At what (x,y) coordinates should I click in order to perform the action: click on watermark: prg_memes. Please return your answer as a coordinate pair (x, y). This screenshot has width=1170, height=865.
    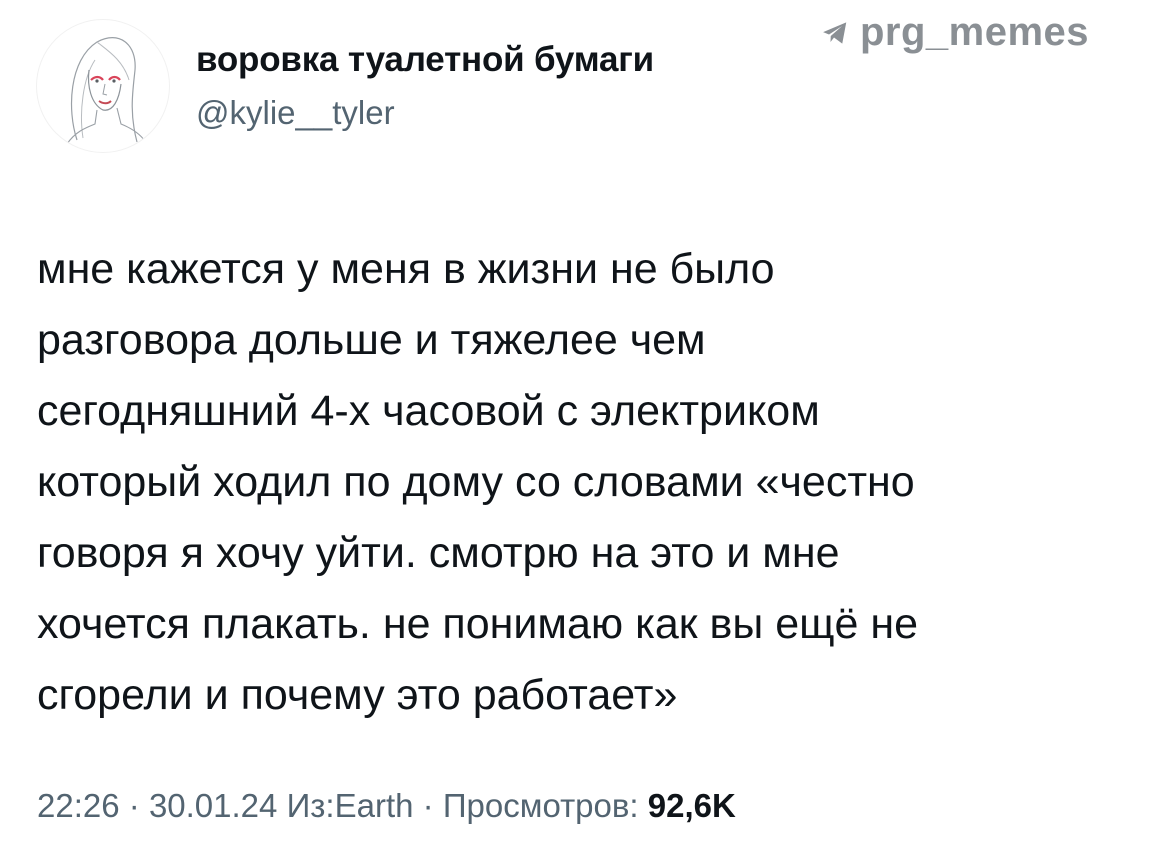
    Looking at the image, I should click on (954, 32).